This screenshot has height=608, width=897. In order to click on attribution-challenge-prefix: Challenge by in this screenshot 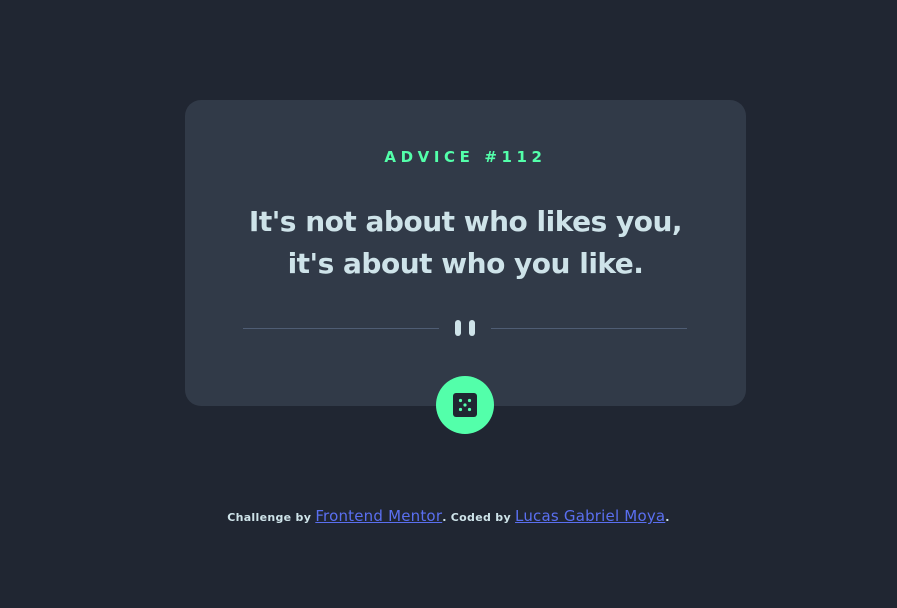, I will do `click(271, 517)`.